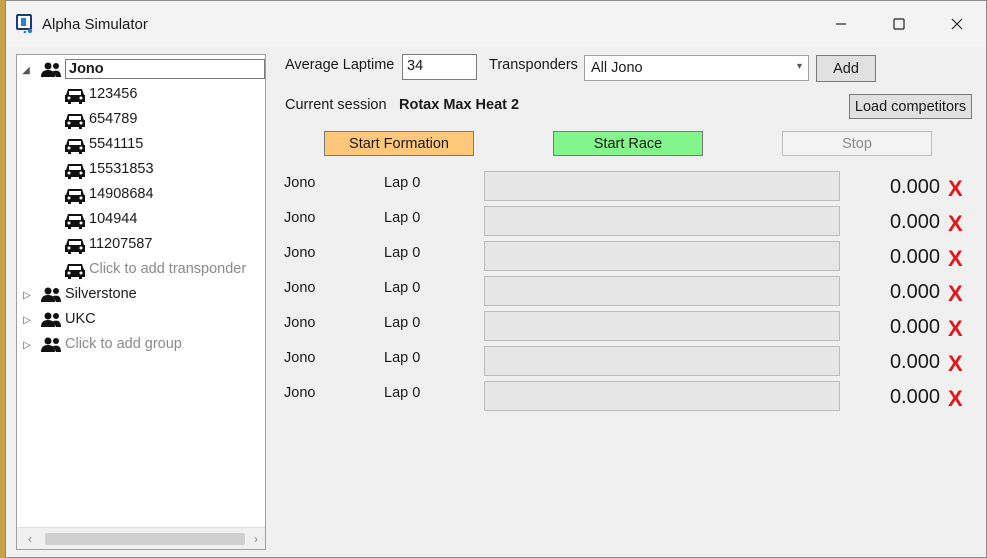 This screenshot has height=558, width=987. What do you see at coordinates (533, 65) in the screenshot?
I see `transponders-label: Transponders` at bounding box center [533, 65].